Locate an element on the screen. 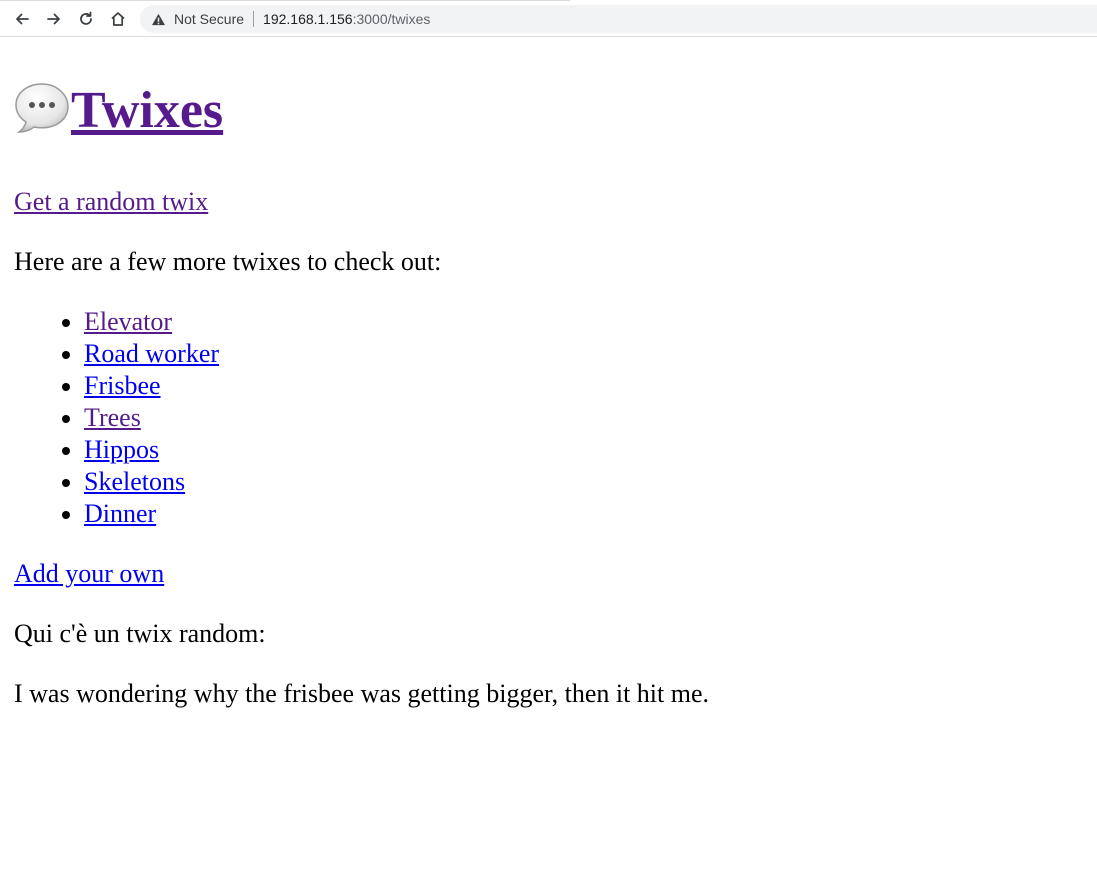 This screenshot has height=872, width=1097. list-item: Dinner is located at coordinates (151, 514).